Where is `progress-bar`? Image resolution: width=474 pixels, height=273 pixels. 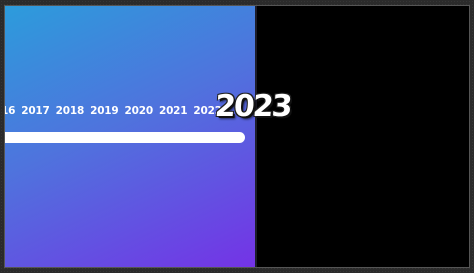
progress-bar is located at coordinates (125, 137).